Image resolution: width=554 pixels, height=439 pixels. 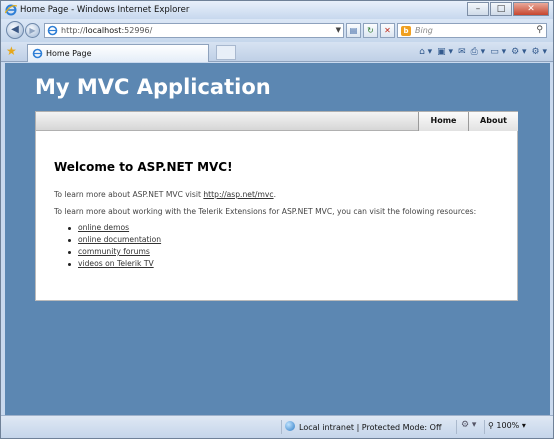 I want to click on address-url: http://localhost:52996/, so click(x=106, y=30).